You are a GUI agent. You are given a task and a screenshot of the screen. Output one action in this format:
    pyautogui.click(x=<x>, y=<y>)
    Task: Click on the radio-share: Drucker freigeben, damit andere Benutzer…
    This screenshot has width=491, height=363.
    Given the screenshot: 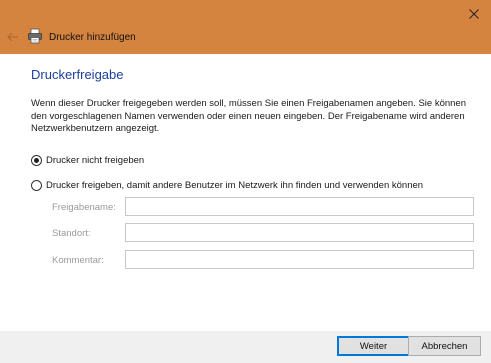 What is the action you would take?
    pyautogui.click(x=227, y=185)
    